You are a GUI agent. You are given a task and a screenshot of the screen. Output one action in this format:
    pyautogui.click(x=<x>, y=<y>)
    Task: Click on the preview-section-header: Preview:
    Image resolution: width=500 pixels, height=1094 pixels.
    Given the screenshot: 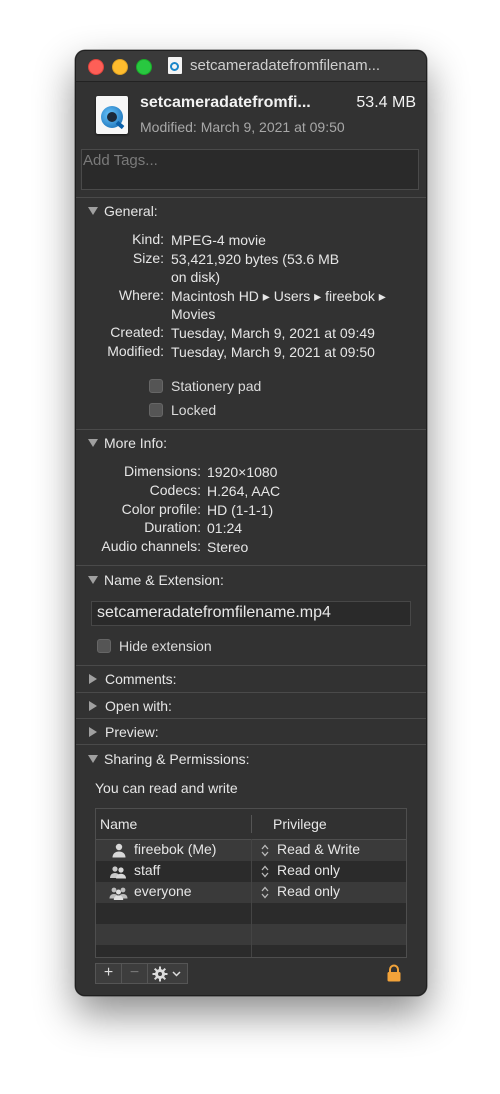 What is the action you would take?
    pyautogui.click(x=123, y=732)
    